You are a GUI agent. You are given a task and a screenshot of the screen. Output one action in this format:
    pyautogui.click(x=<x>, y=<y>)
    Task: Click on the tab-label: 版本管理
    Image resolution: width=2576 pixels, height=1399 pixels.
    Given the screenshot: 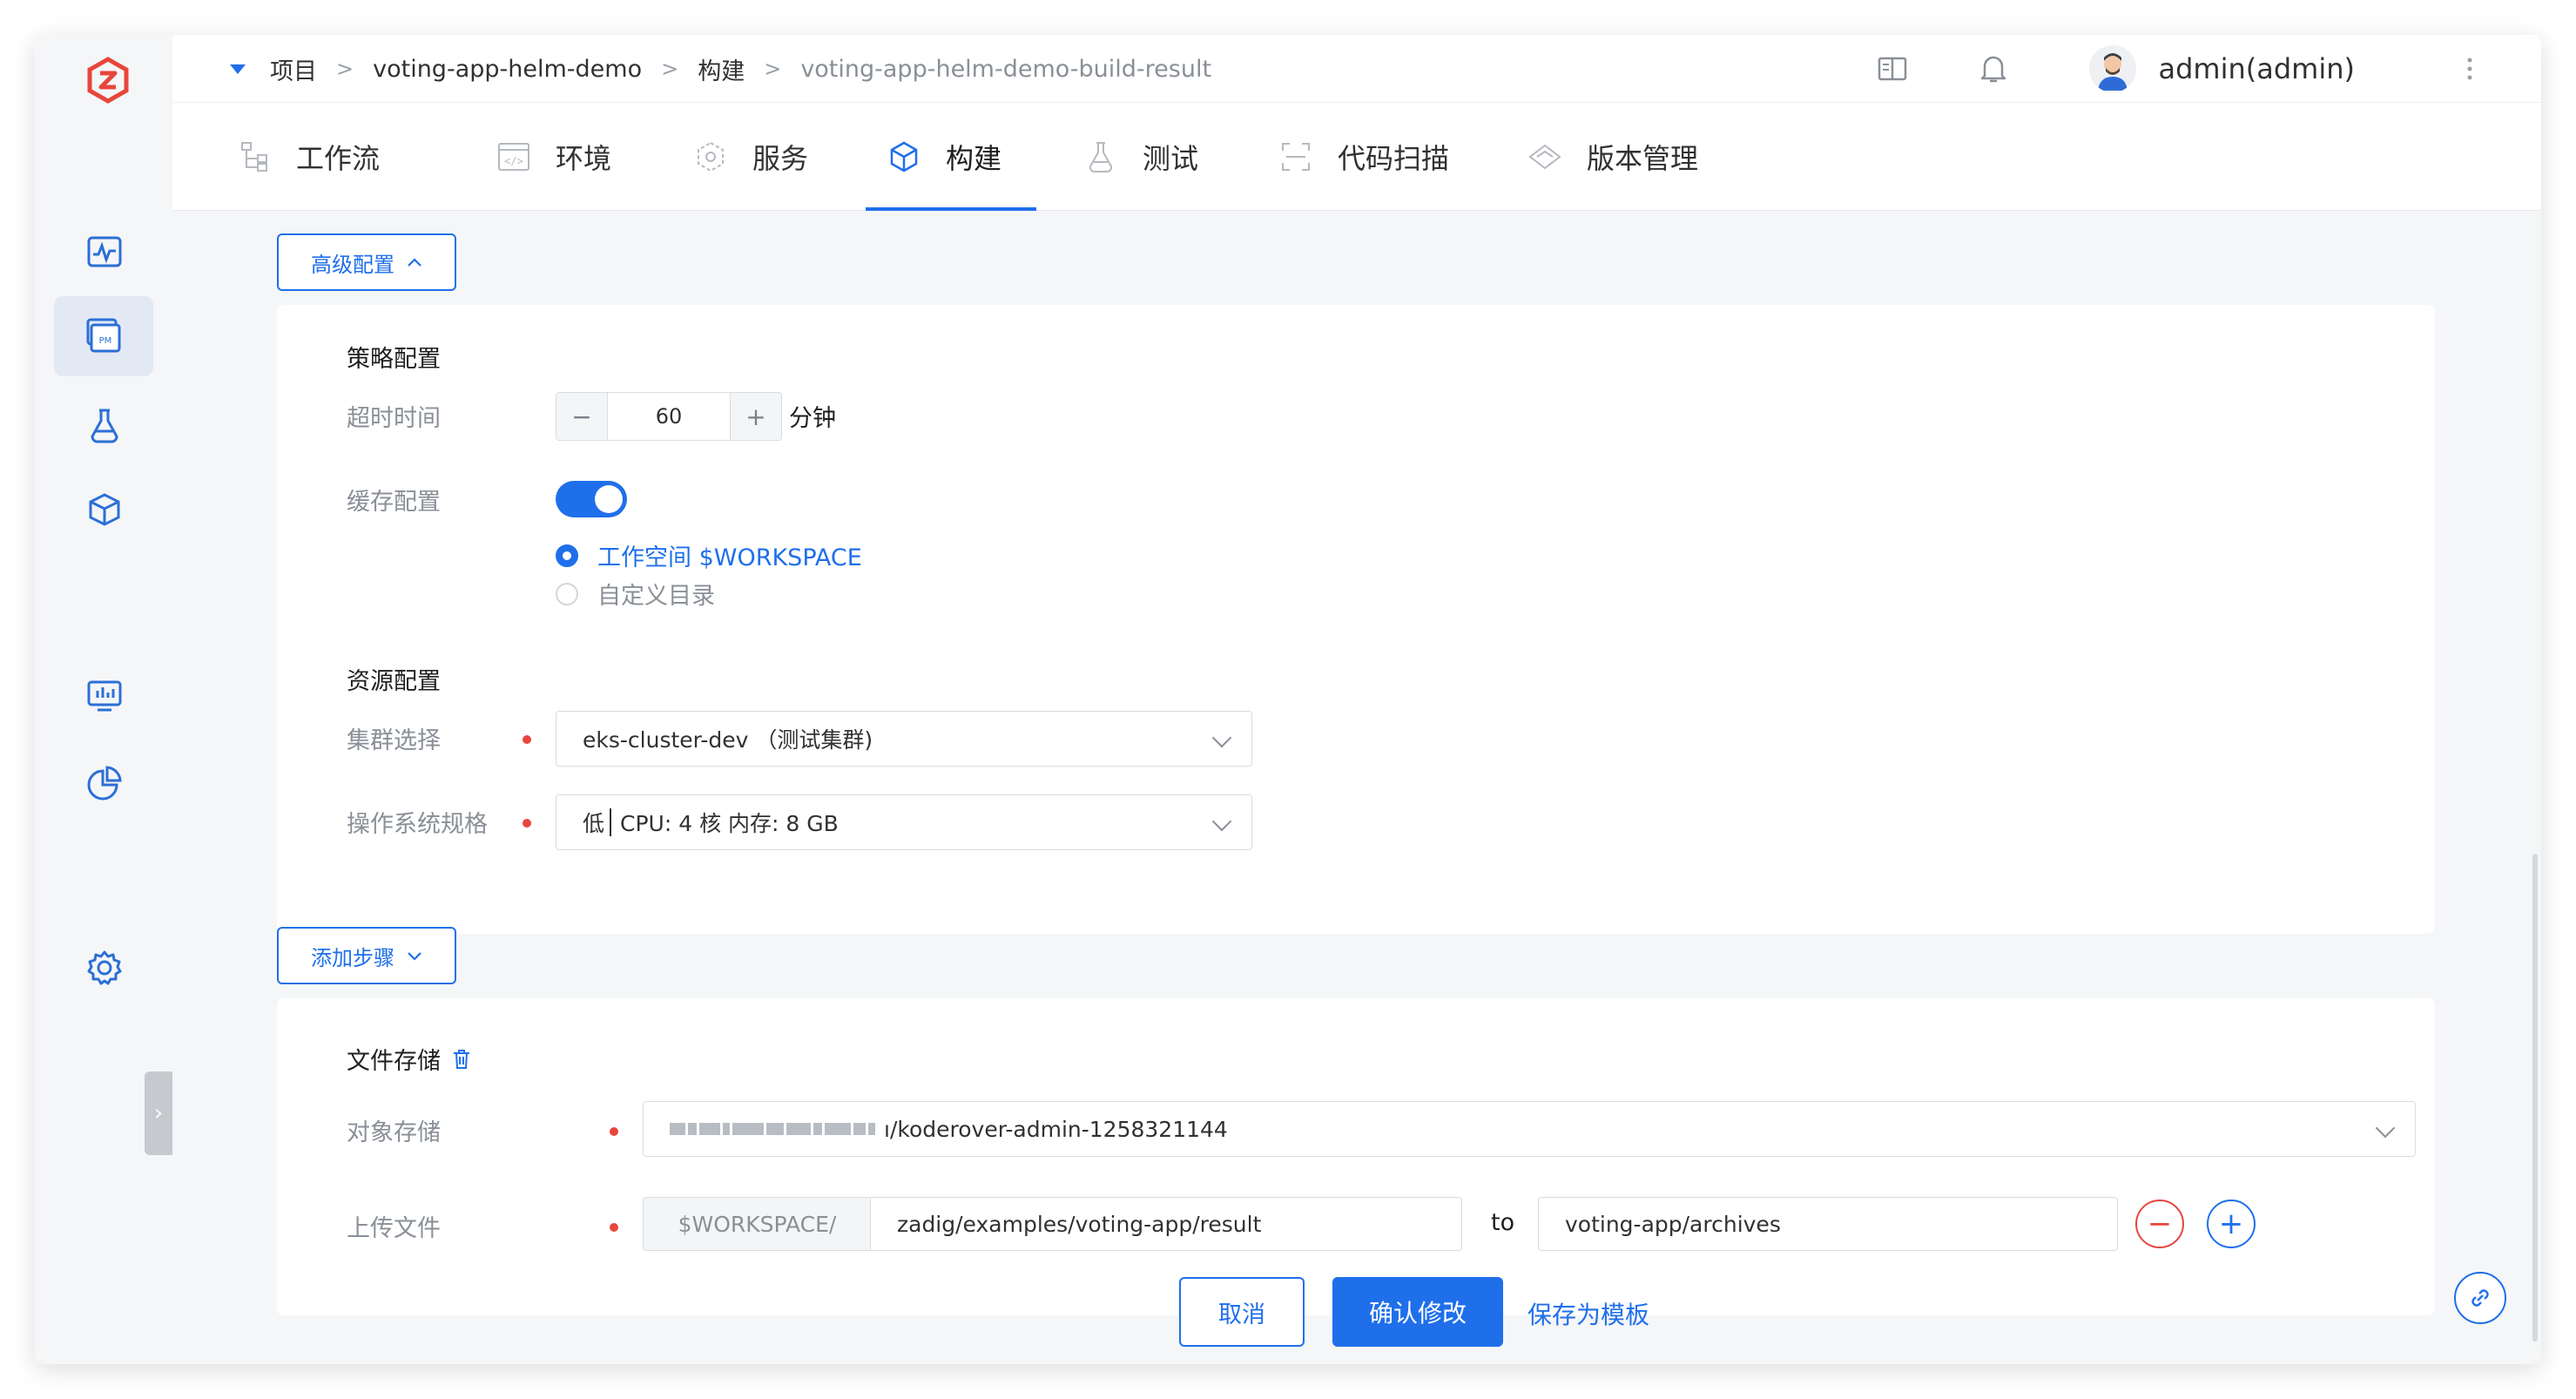 What is the action you would take?
    pyautogui.click(x=1643, y=159)
    